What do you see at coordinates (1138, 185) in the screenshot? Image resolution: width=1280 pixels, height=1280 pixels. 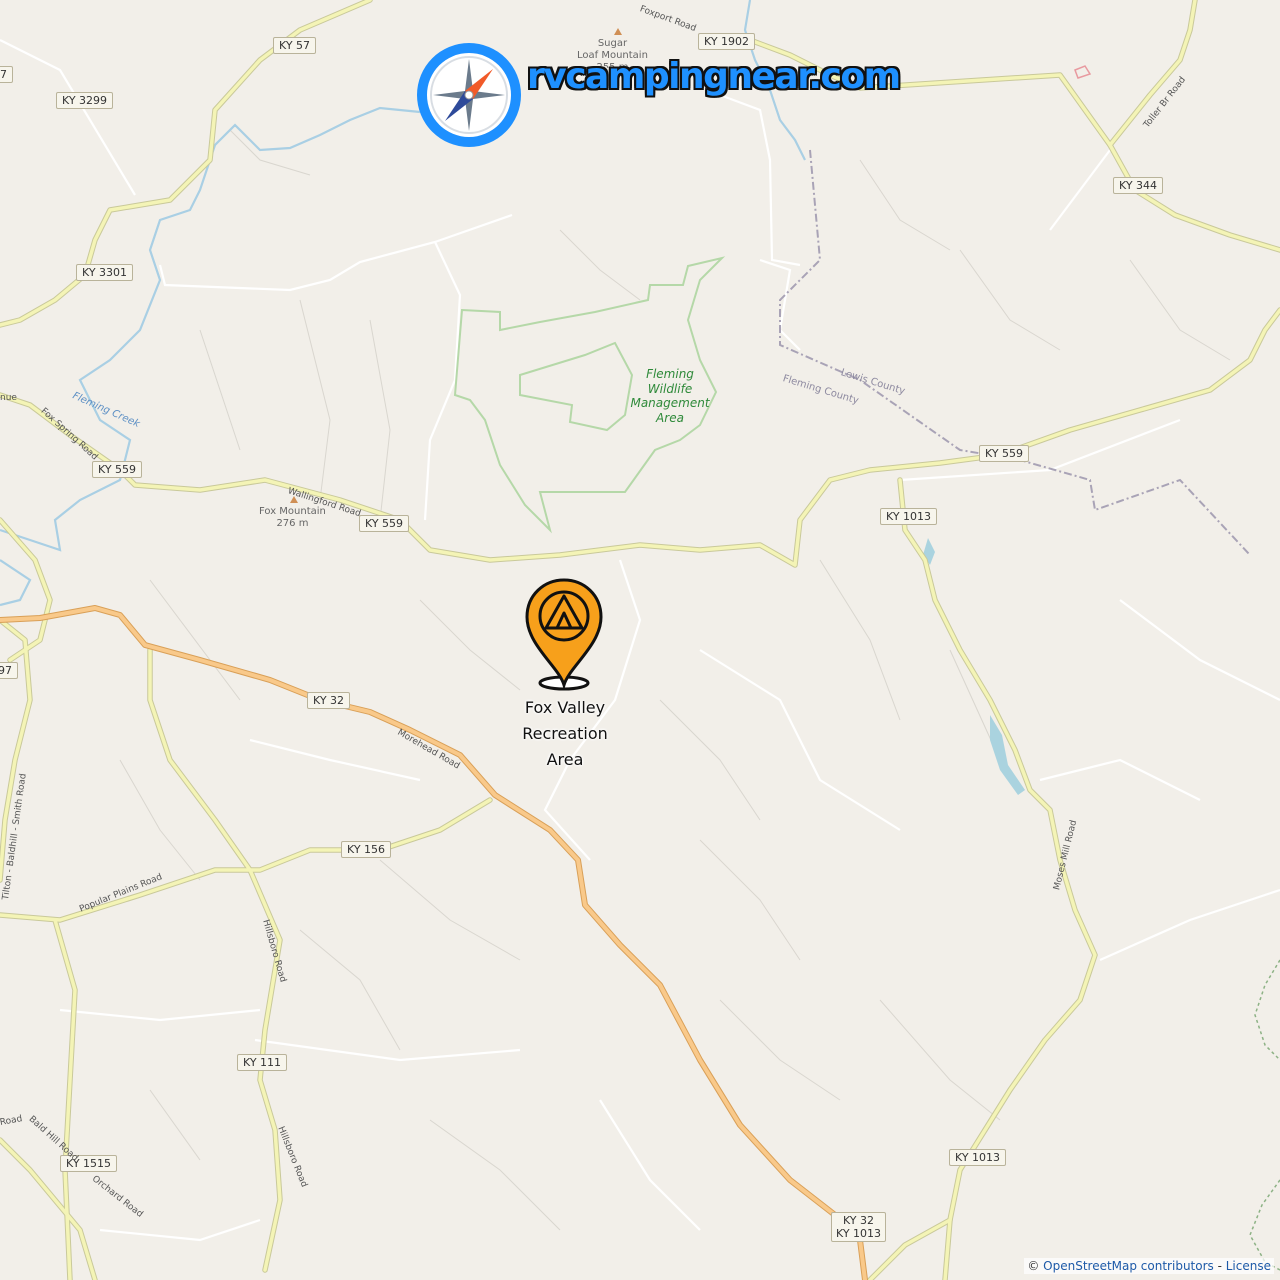 I see `route-shield-ky344: KY 344` at bounding box center [1138, 185].